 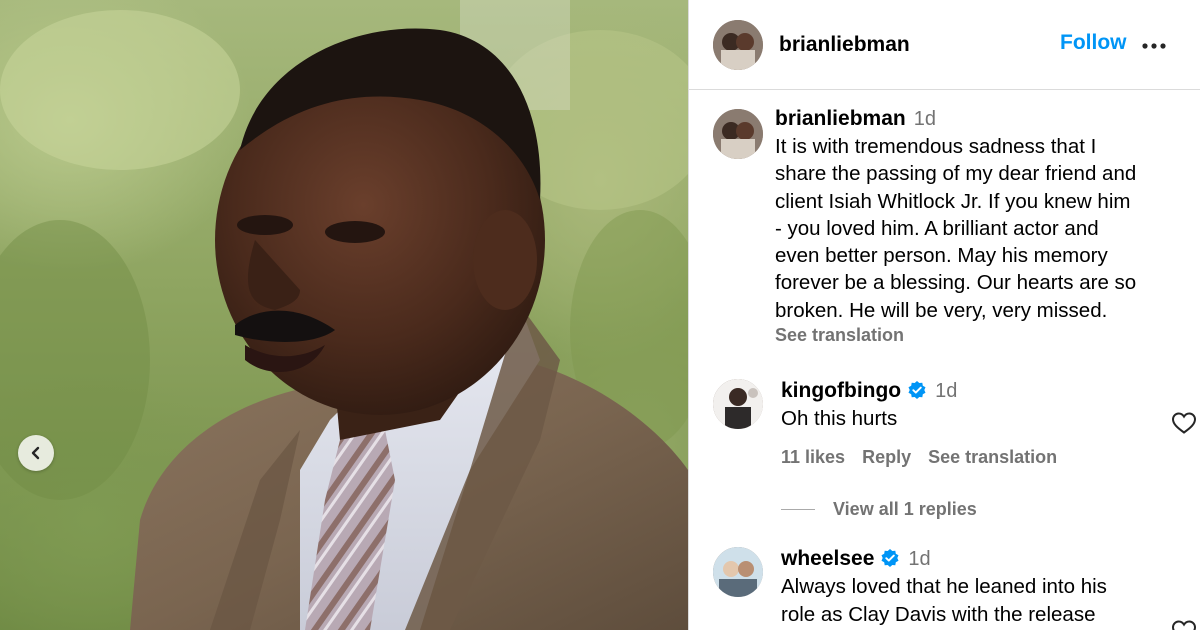 What do you see at coordinates (905, 509) in the screenshot?
I see `view-replies-label: View all 1 replies` at bounding box center [905, 509].